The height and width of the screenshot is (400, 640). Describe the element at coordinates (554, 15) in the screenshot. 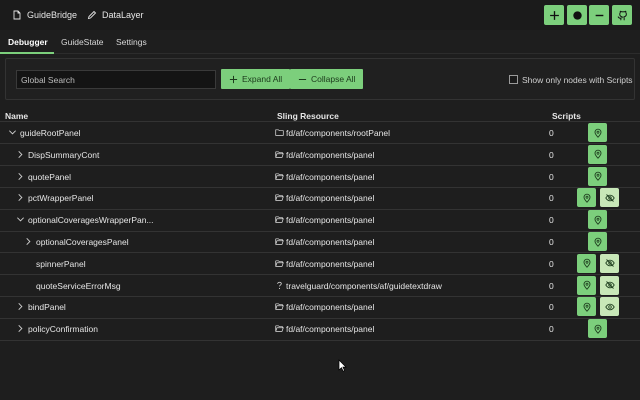

I see `add-button` at that location.